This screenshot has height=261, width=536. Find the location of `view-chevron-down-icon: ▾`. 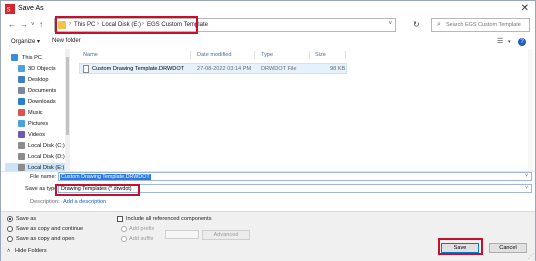

view-chevron-down-icon: ▾ is located at coordinates (509, 42).